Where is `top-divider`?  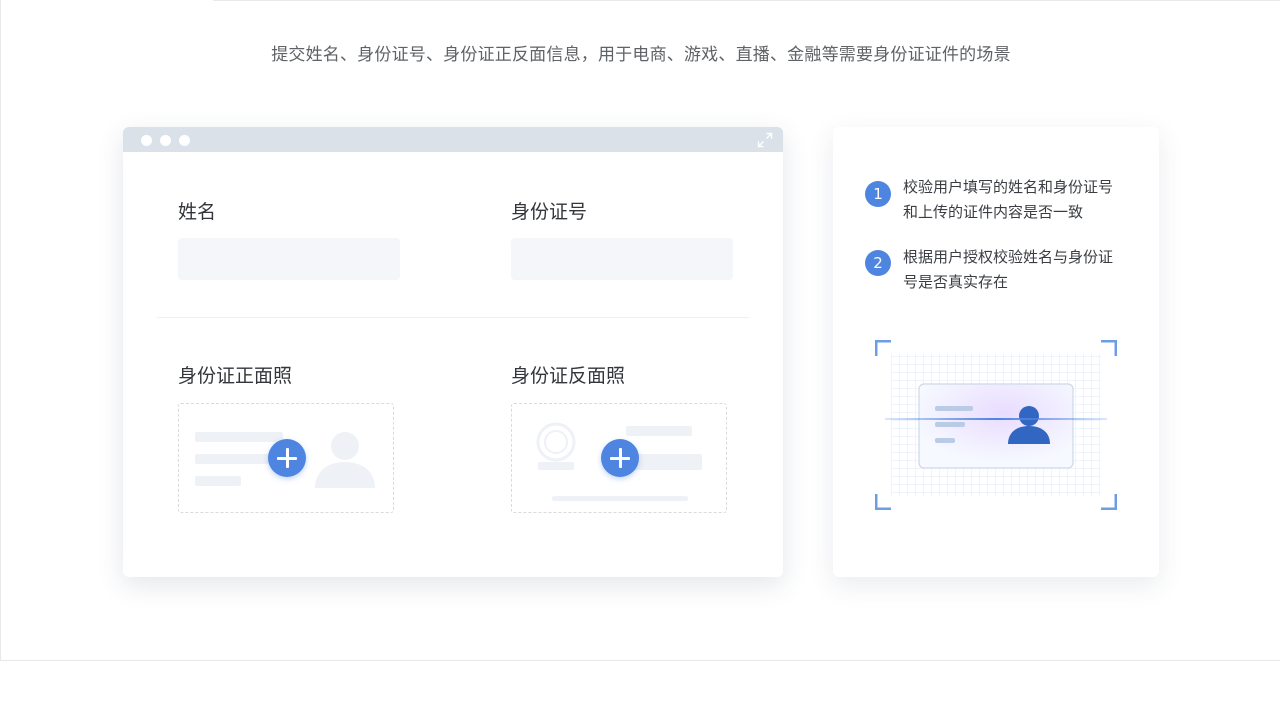 top-divider is located at coordinates (746, 0).